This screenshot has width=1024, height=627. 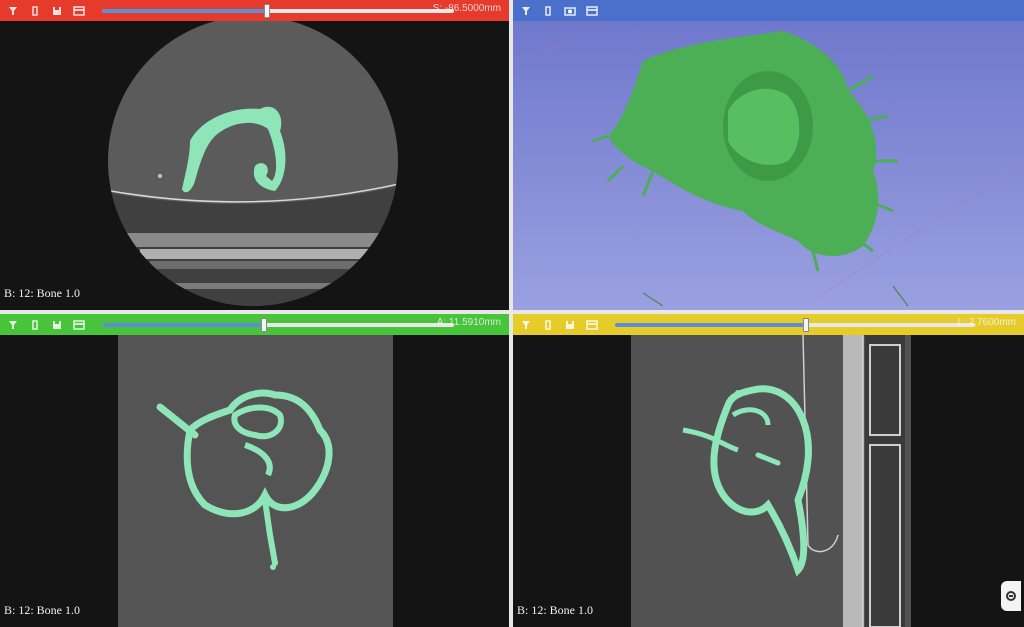 What do you see at coordinates (986, 322) in the screenshot?
I see `slice-offset-readout: L: 2.7600mm` at bounding box center [986, 322].